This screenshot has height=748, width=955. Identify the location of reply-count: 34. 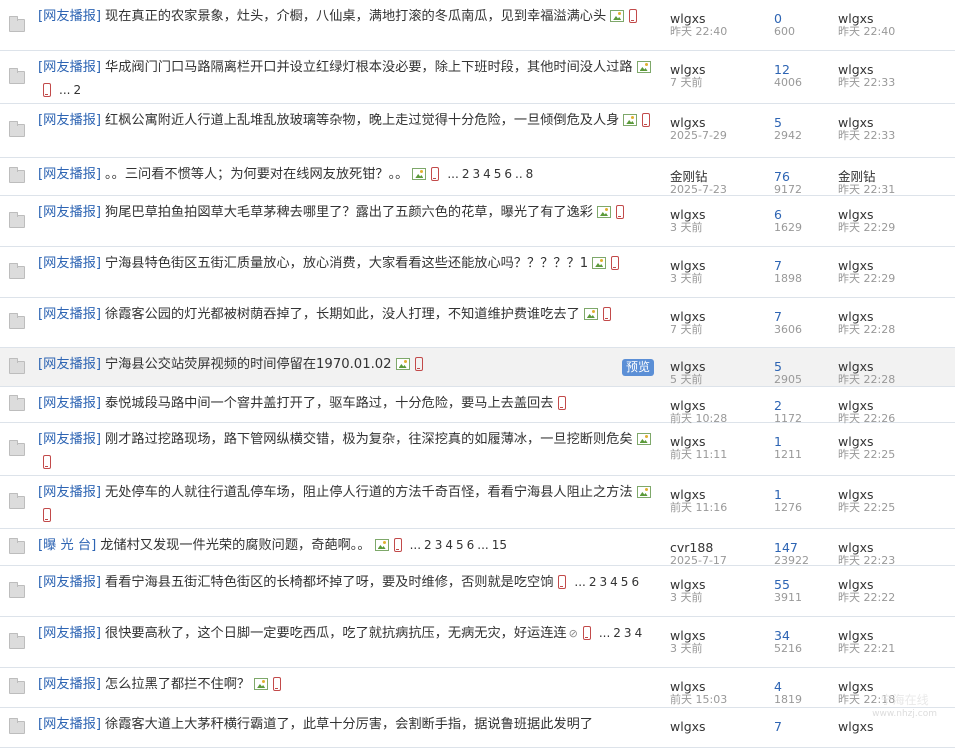
(806, 635).